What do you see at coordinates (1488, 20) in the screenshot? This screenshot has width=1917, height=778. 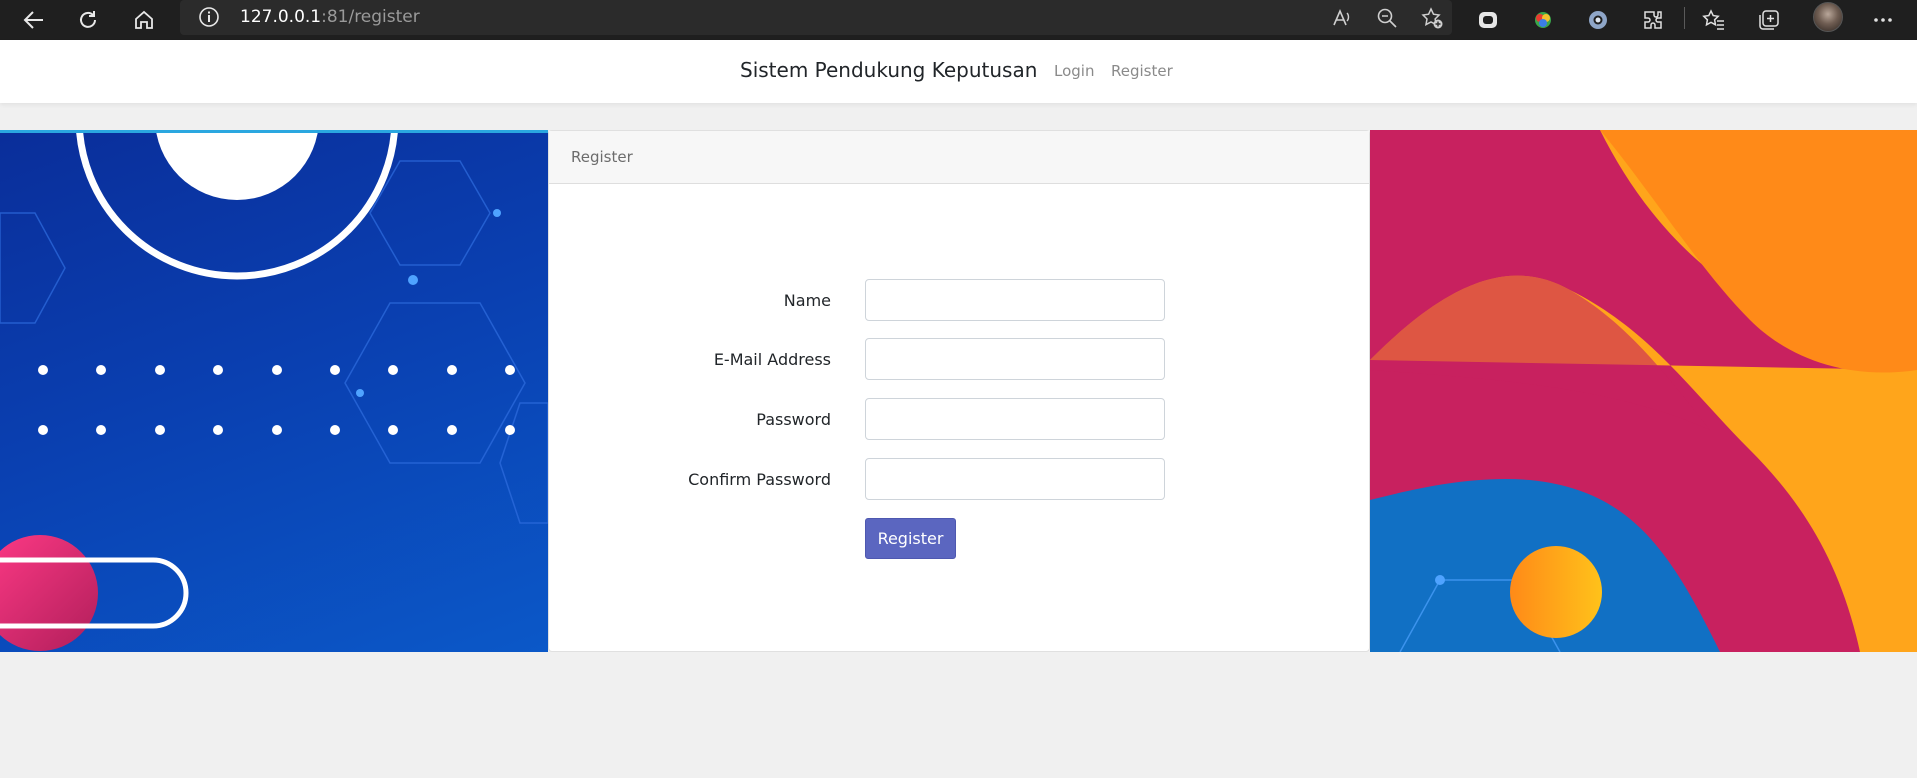 I see `extension-a-icon` at bounding box center [1488, 20].